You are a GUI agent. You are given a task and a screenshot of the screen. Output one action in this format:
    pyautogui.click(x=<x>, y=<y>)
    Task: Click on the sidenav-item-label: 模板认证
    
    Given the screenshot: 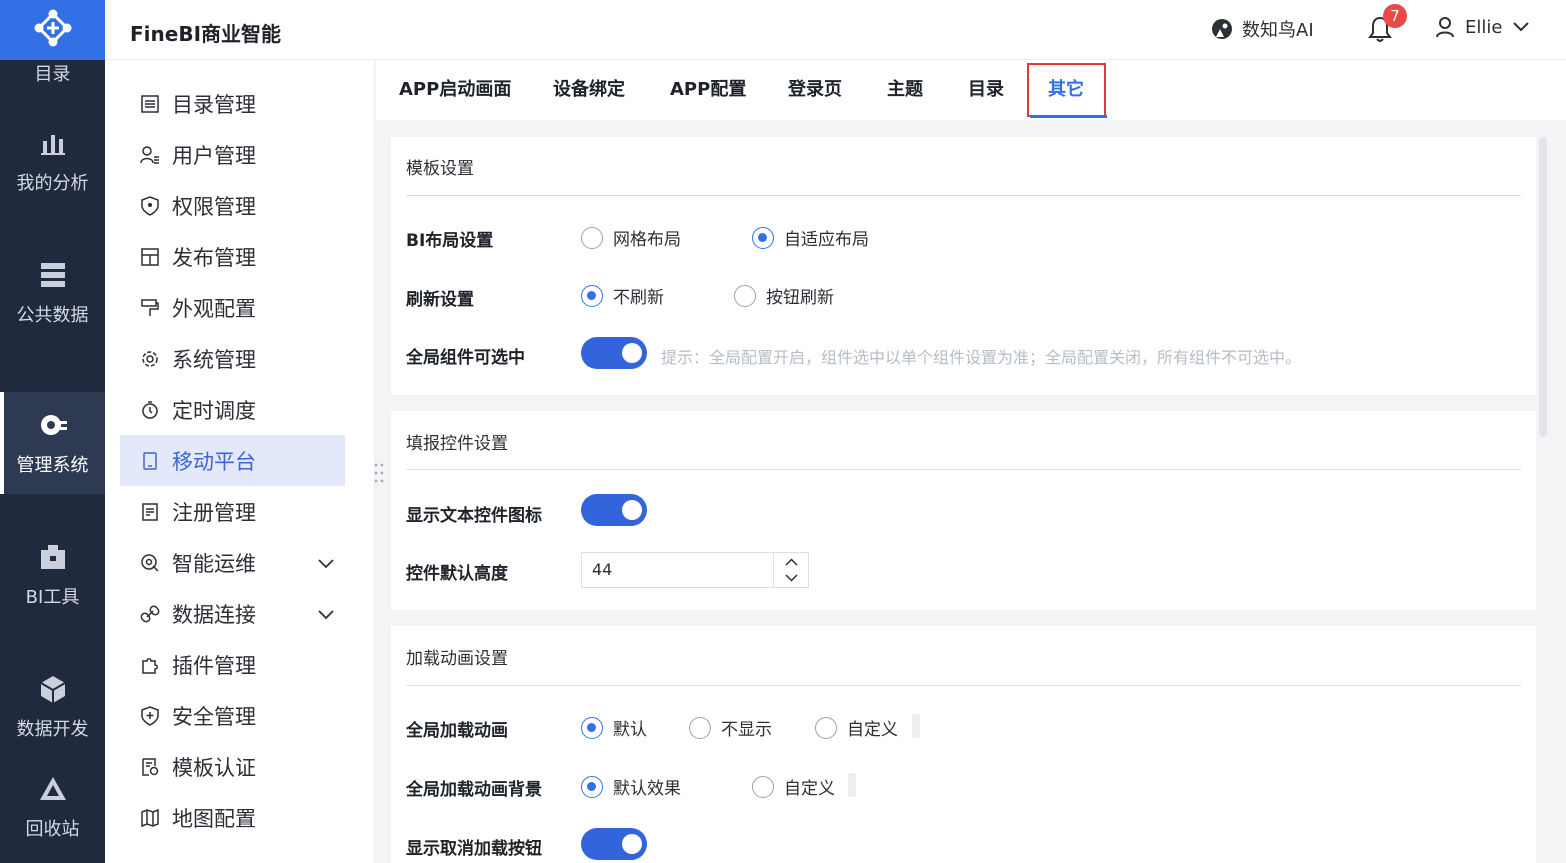 What is the action you would take?
    pyautogui.click(x=214, y=767)
    